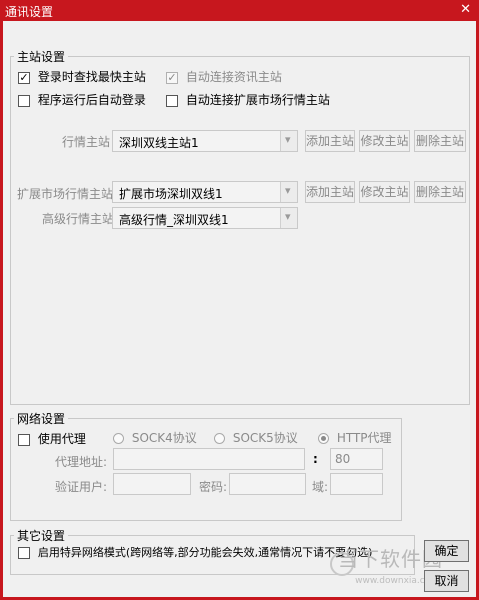 The height and width of the screenshot is (600, 479). I want to click on close-icon: ✕, so click(465, 9).